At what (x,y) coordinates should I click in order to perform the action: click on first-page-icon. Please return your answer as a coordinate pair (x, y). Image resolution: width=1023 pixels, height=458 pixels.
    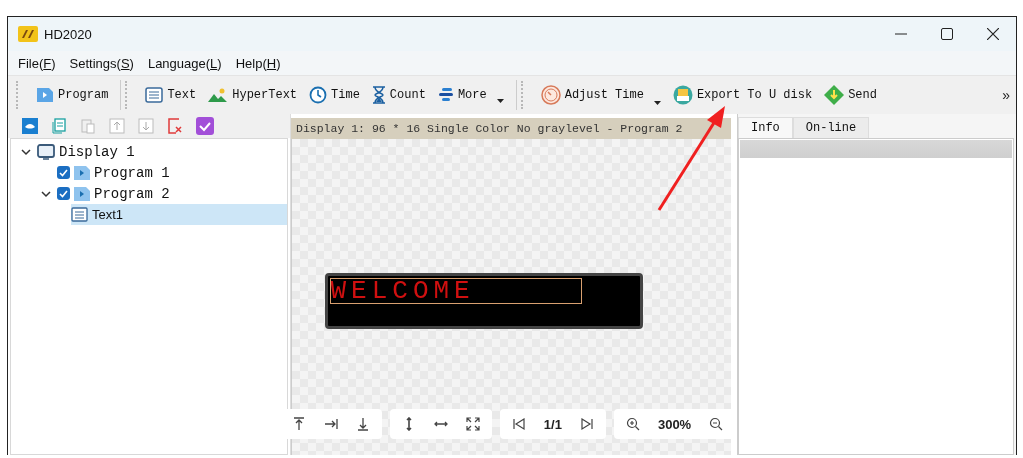
    Looking at the image, I should click on (518, 424).